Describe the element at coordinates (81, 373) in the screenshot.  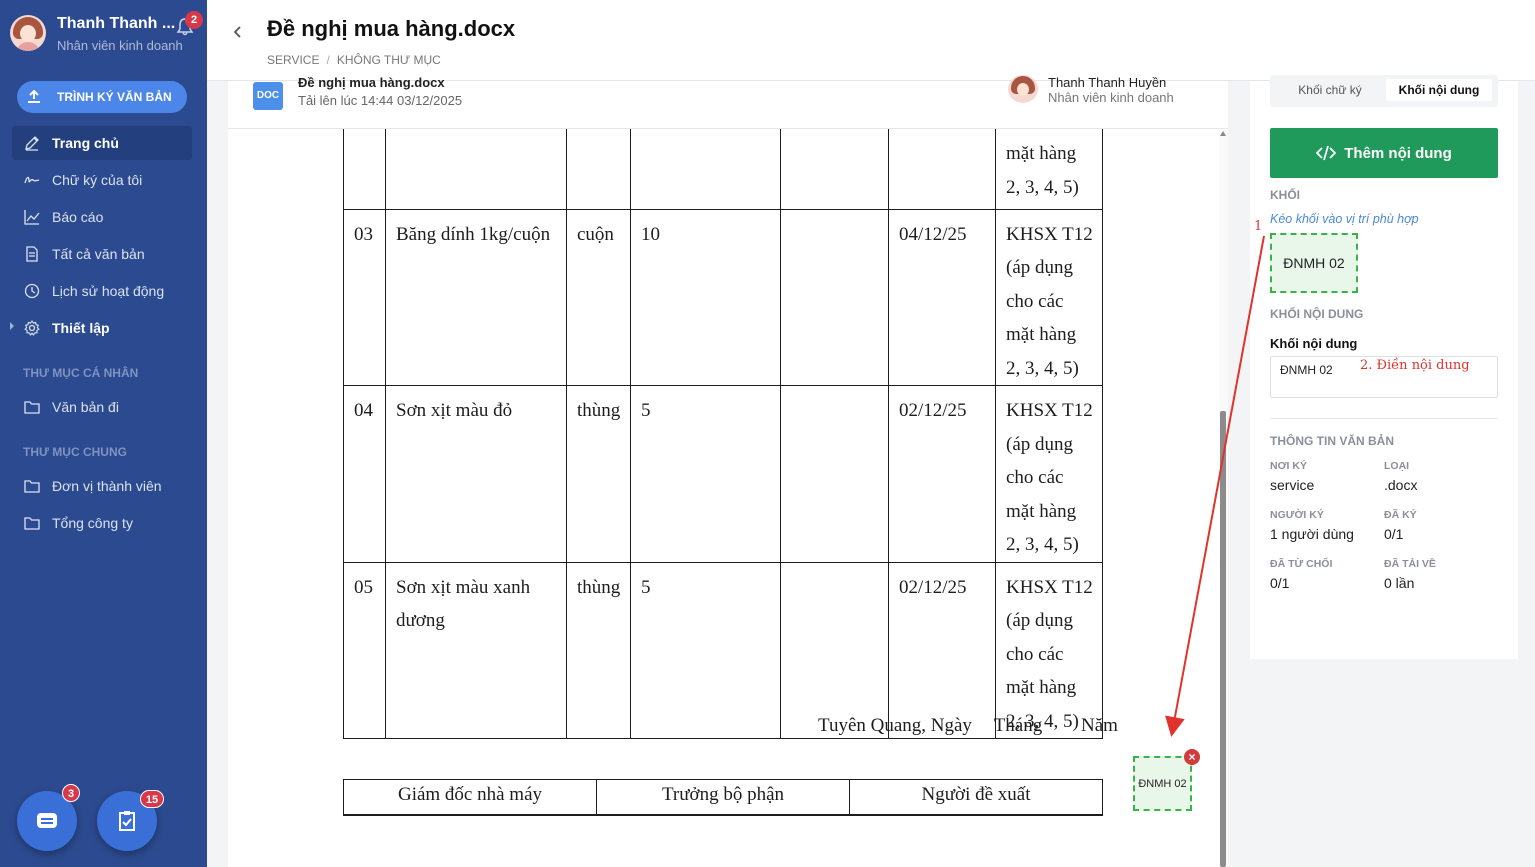
I see `personal-folder-heading: THƯ MỤC CÁ NHÂN` at that location.